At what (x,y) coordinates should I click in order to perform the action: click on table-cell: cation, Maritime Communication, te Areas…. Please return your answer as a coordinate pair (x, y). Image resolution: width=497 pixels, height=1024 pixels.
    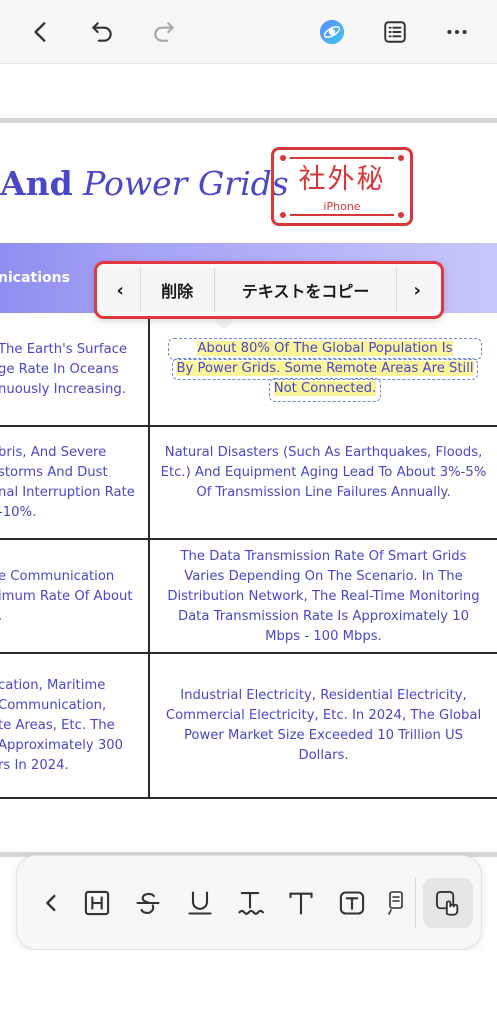
    Looking at the image, I should click on (74, 726).